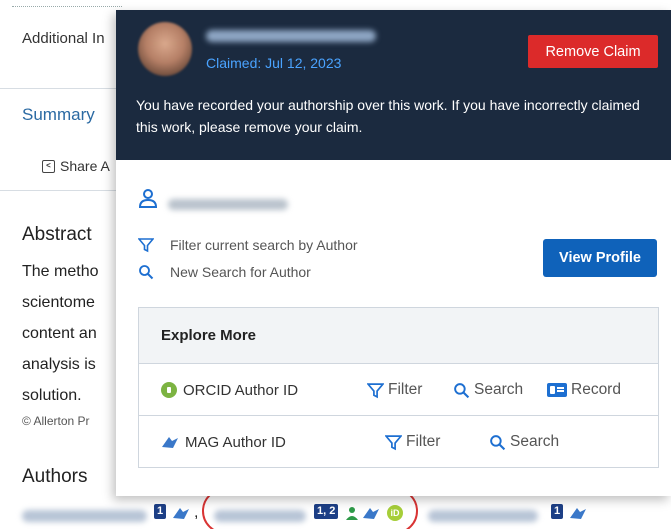 The width and height of the screenshot is (671, 529). Describe the element at coordinates (48, 166) in the screenshot. I see `share-icon: <` at that location.